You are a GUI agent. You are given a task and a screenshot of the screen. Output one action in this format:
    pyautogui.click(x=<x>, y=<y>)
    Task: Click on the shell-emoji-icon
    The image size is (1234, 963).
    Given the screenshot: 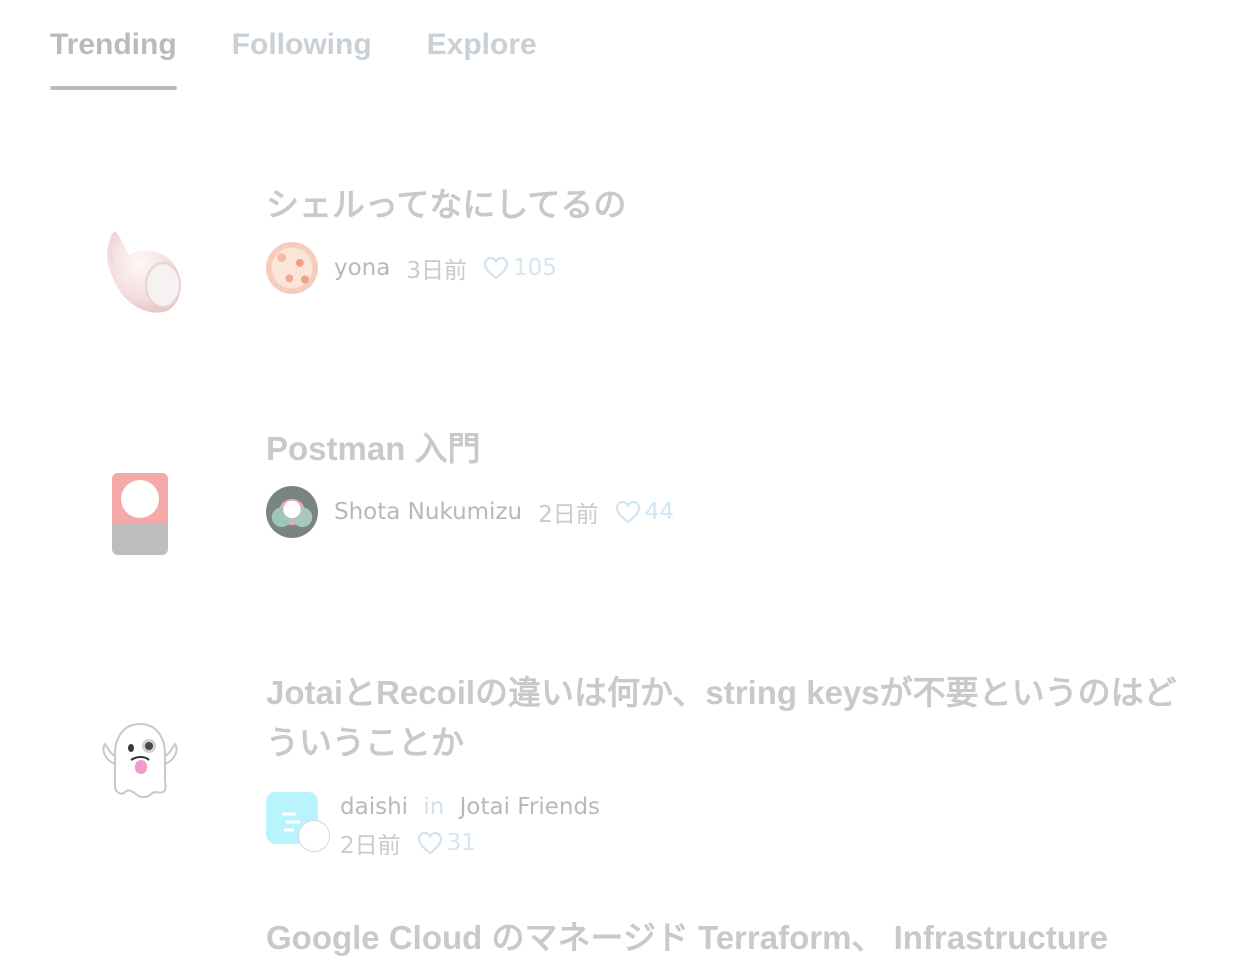 What is the action you would take?
    pyautogui.click(x=140, y=270)
    